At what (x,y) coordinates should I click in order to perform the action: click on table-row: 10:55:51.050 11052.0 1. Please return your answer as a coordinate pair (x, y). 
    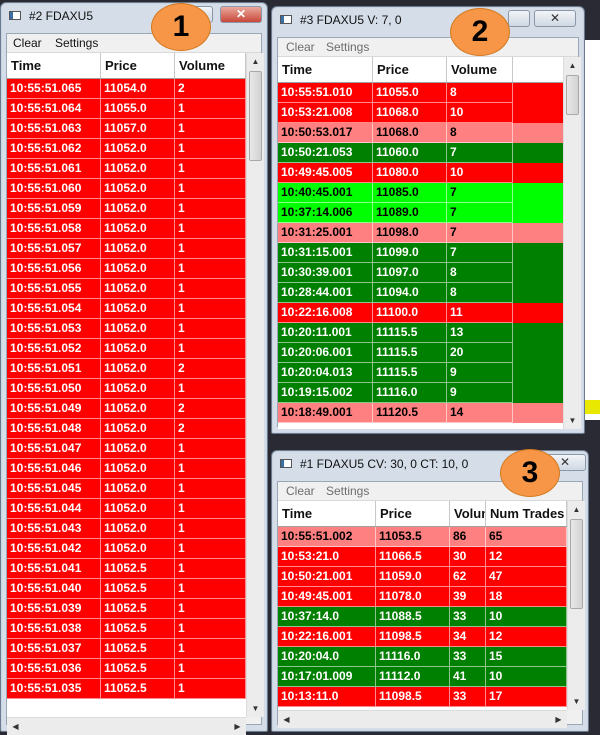
    Looking at the image, I should click on (126, 389).